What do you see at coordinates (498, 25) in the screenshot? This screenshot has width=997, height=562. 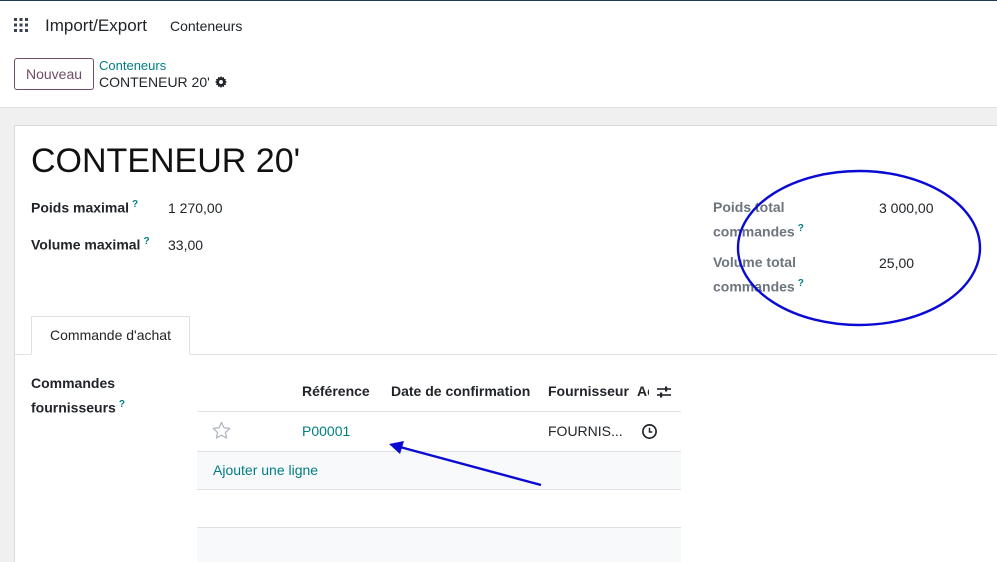 I see `top-navbar: Import/Export Conteneurs` at bounding box center [498, 25].